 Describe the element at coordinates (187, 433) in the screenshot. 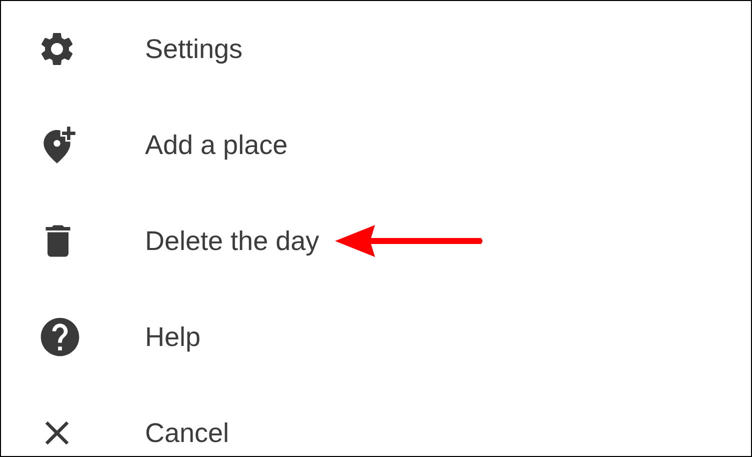

I see `menu-item-label: Cancel` at that location.